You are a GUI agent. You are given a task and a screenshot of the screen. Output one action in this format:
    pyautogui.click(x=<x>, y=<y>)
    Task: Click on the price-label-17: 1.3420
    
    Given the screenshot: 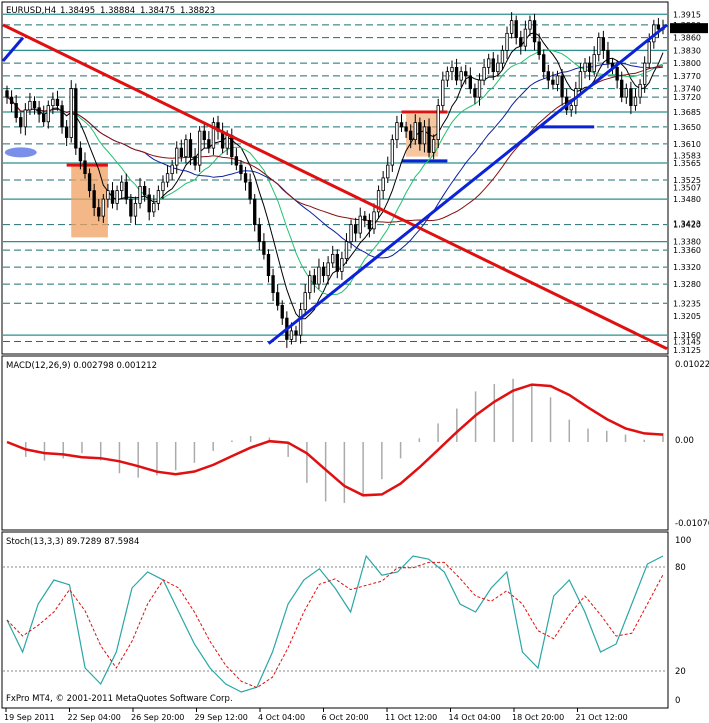 What is the action you would take?
    pyautogui.click(x=687, y=225)
    